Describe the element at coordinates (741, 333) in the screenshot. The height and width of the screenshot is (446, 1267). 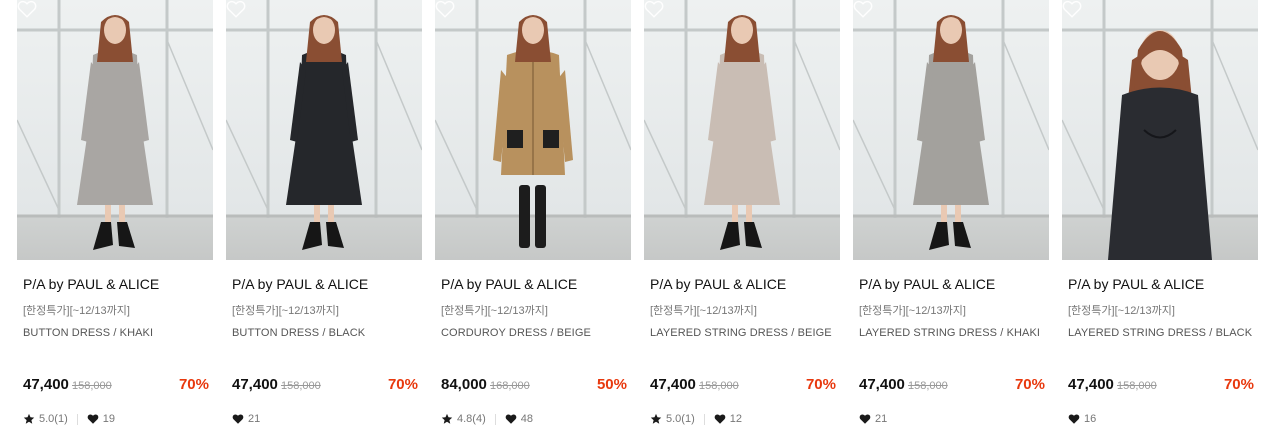
I see `product-name: LAYERED STRING DRESS / BEIGE` at that location.